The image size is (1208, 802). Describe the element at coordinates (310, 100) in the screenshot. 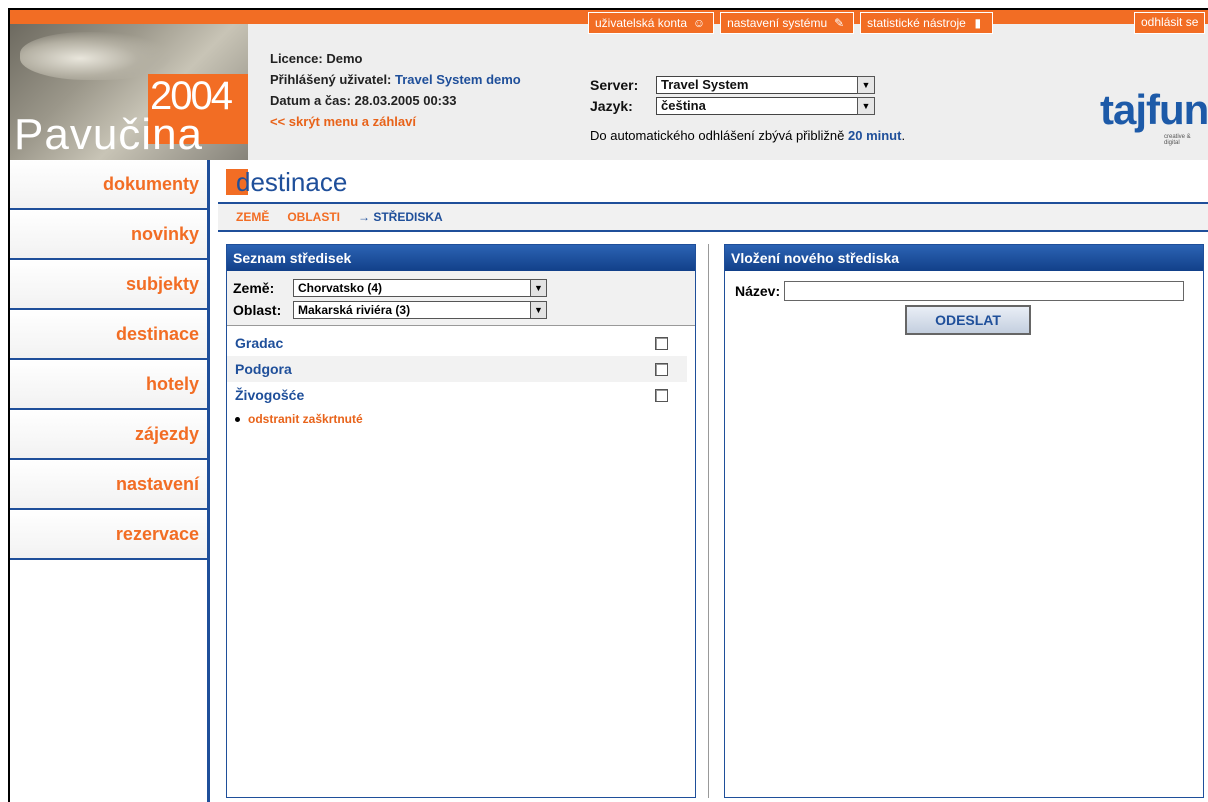

I see `datetime-label: Datum a čas:` at that location.